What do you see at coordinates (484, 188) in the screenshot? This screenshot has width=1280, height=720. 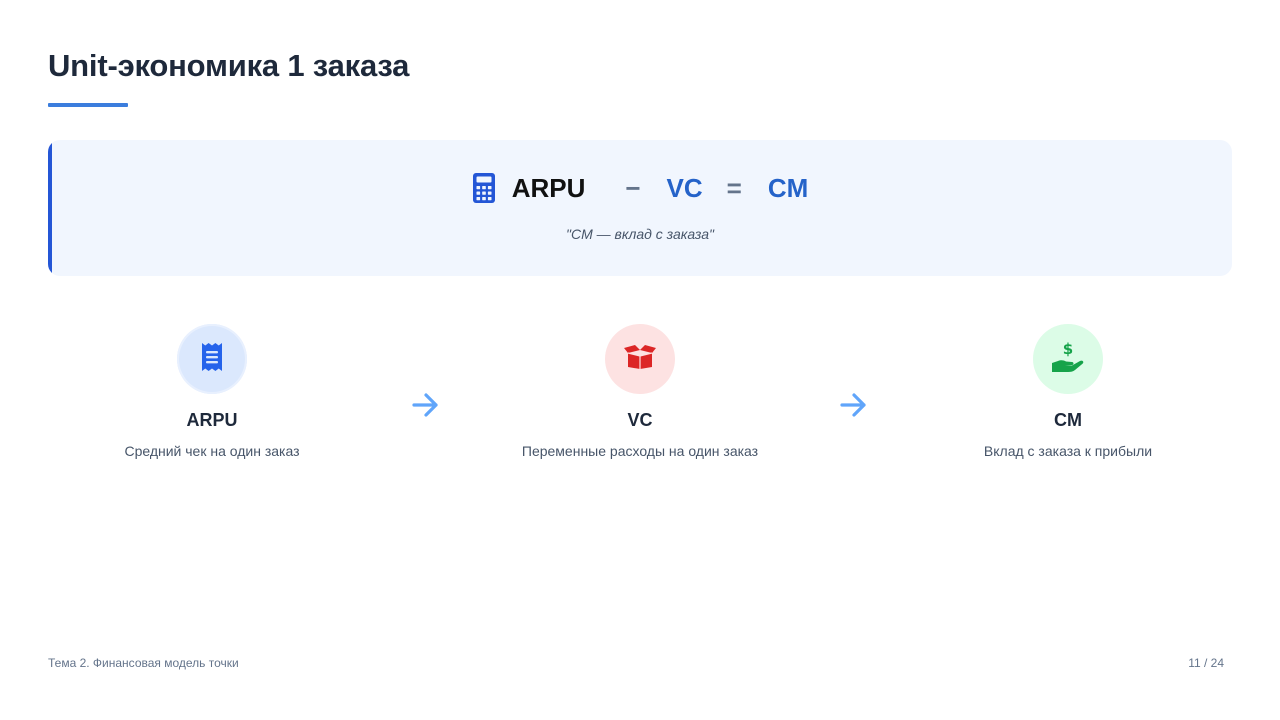 I see `calculator-icon` at bounding box center [484, 188].